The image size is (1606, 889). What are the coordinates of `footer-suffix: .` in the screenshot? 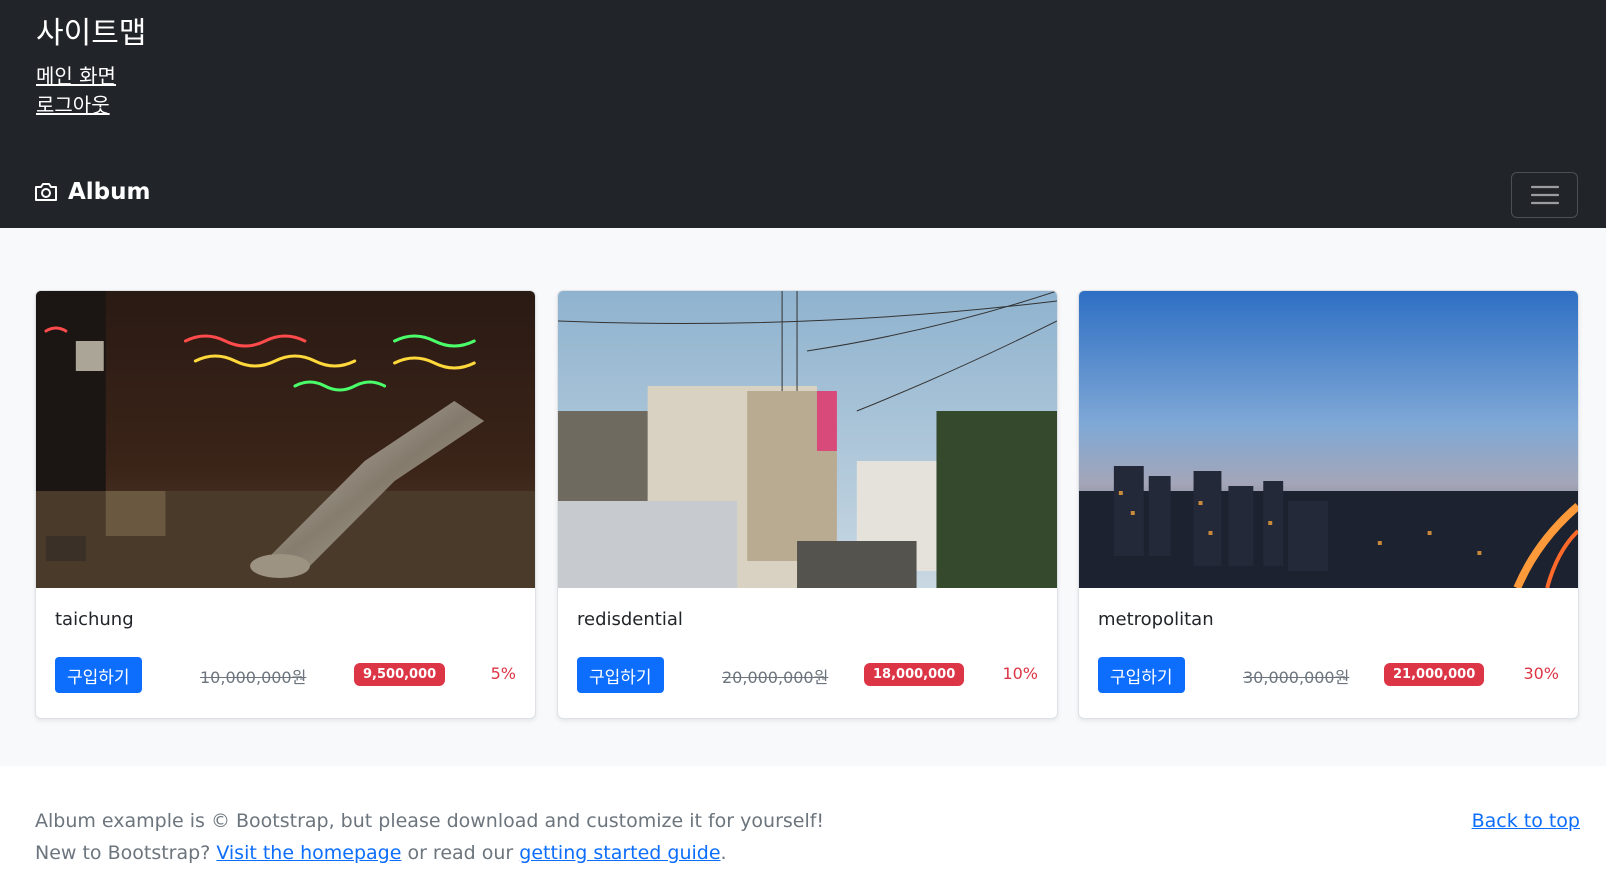 It's located at (723, 853).